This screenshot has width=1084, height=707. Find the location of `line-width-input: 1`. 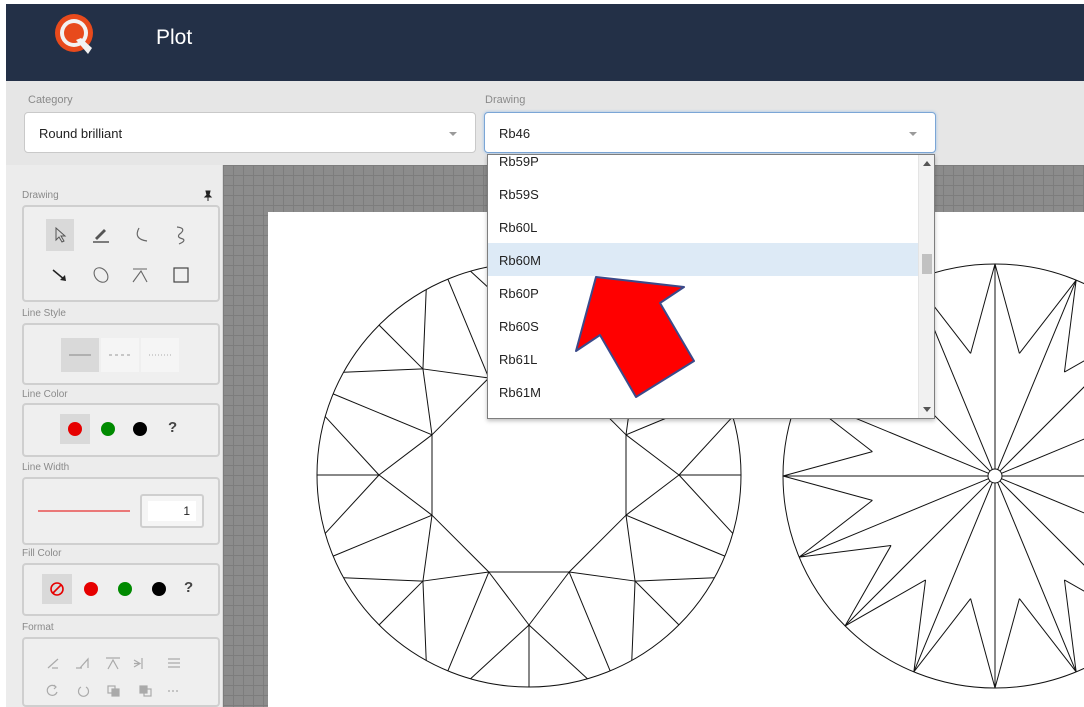

line-width-input: 1 is located at coordinates (172, 511).